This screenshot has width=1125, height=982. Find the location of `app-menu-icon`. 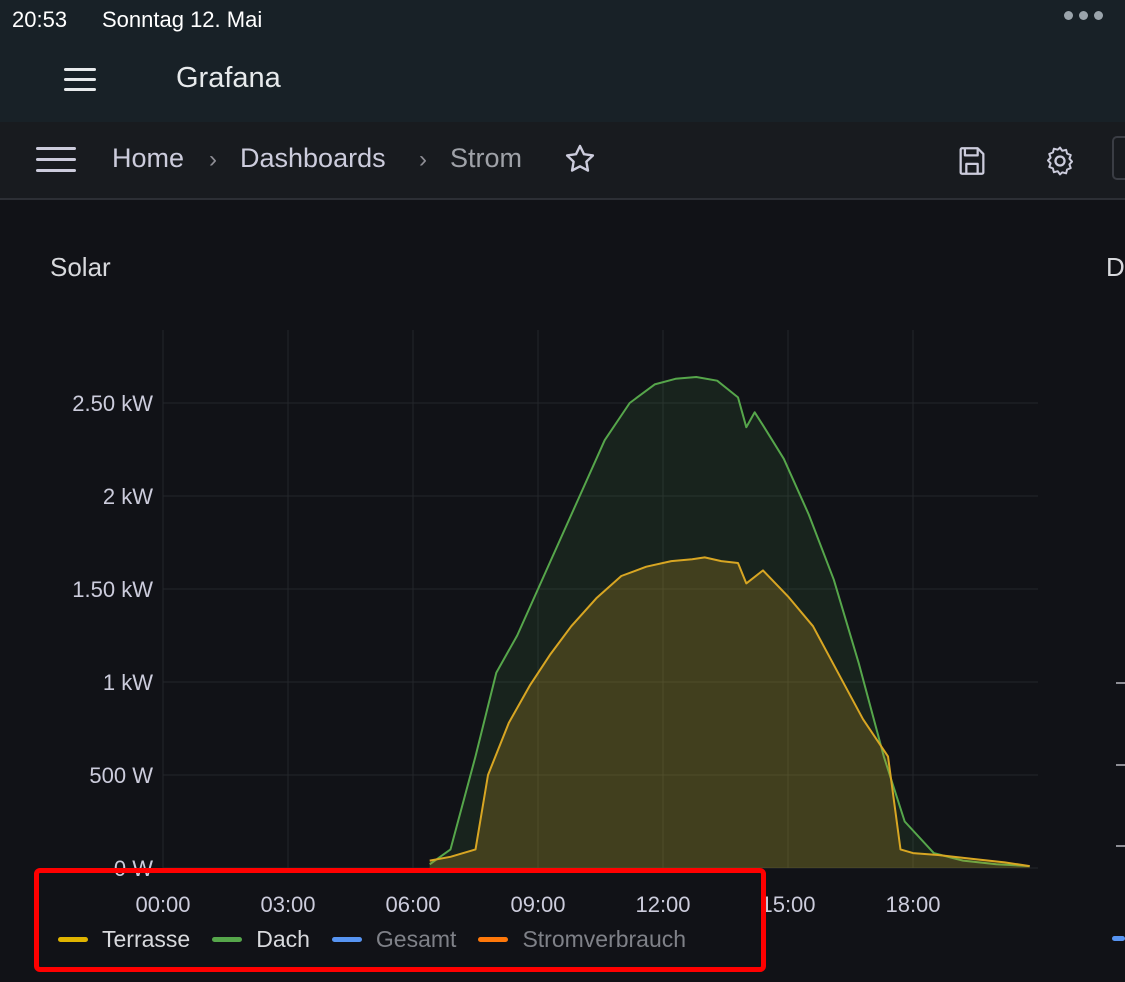

app-menu-icon is located at coordinates (80, 80).